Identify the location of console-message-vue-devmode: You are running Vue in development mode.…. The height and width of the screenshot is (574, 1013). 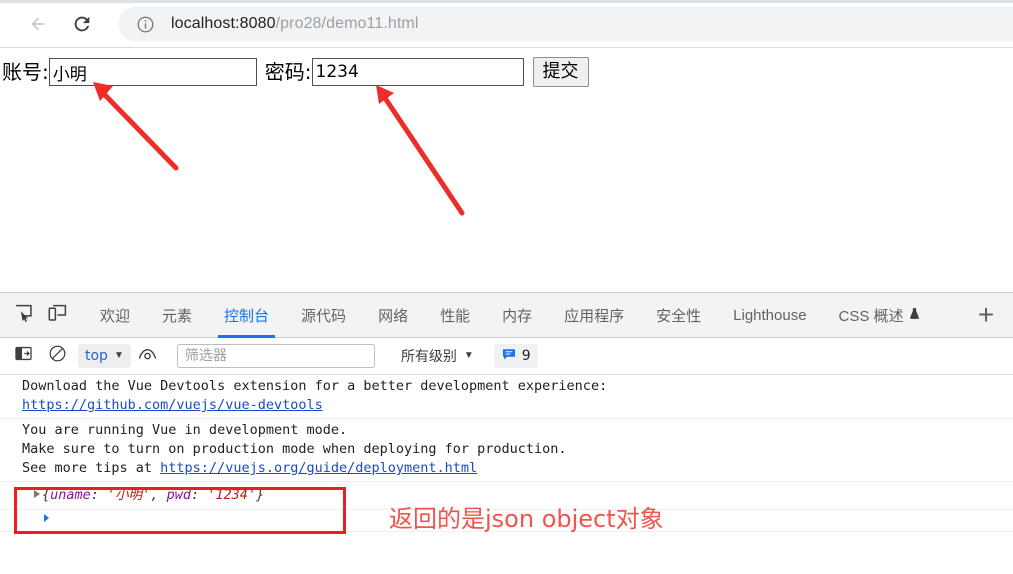
(506, 450).